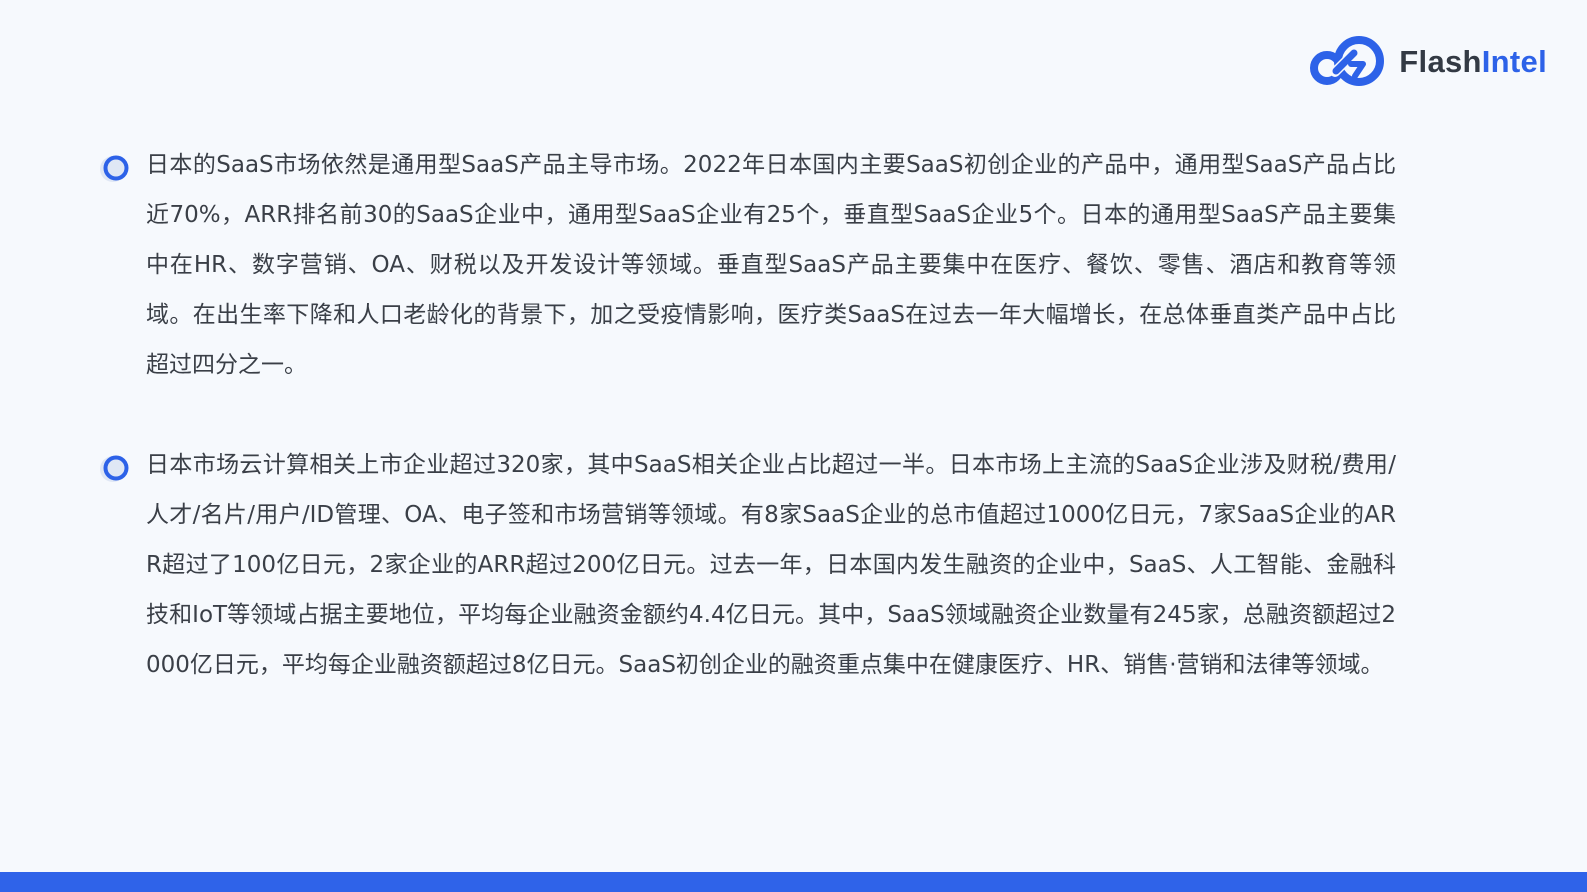  I want to click on brand-logo: FlashIntel, so click(1426, 61).